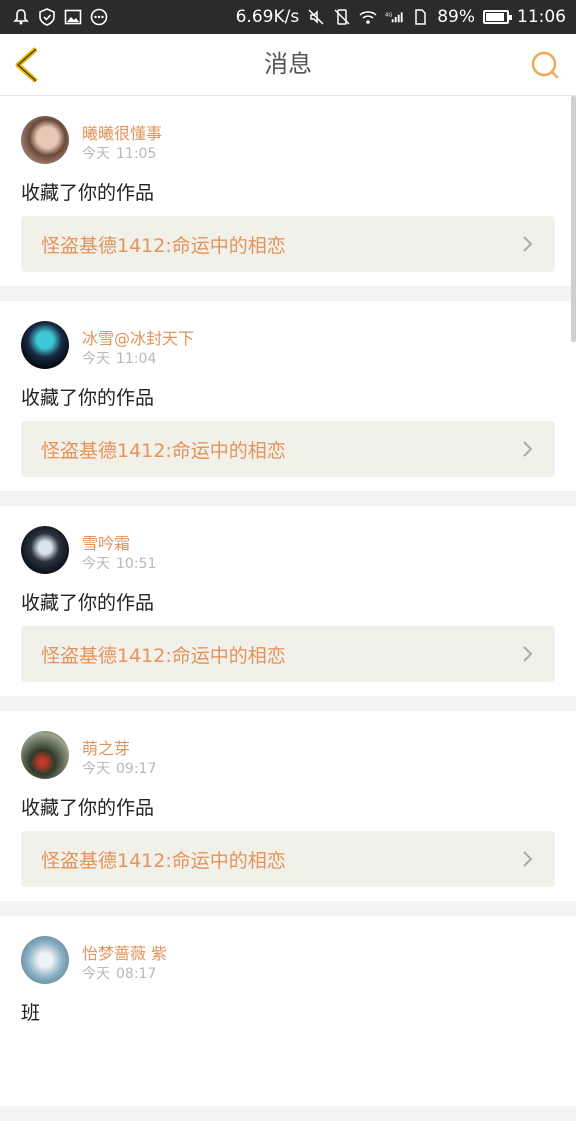  I want to click on username: 萌之芽, so click(106, 747).